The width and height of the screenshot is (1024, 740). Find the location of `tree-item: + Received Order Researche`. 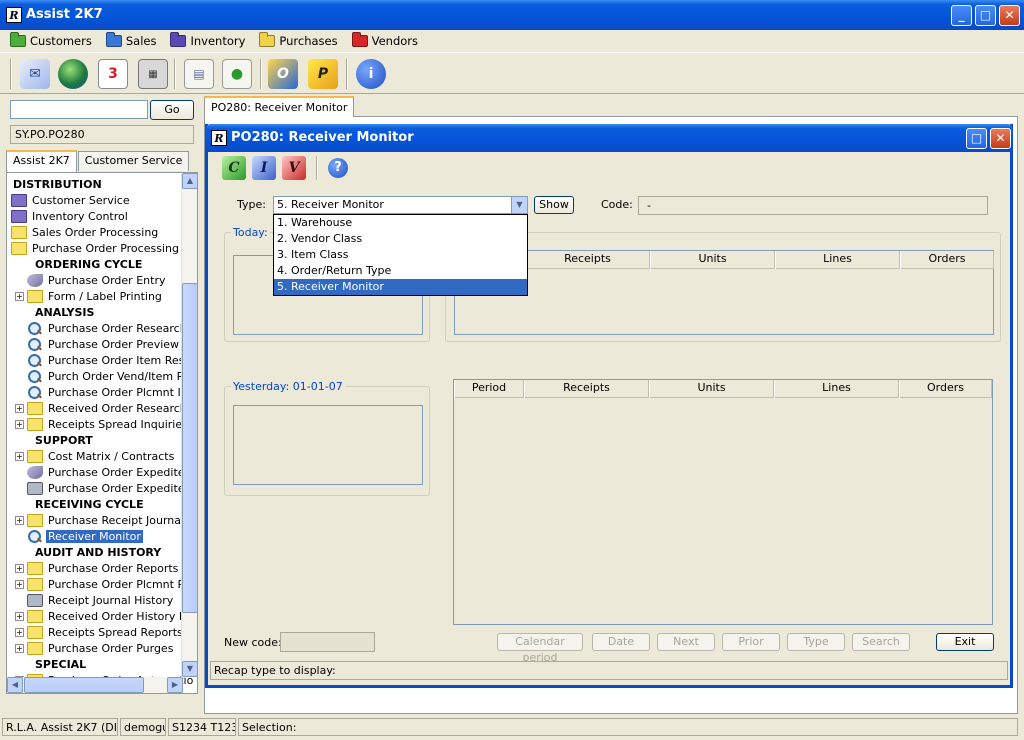

tree-item: + Received Order Researche is located at coordinates (105, 408).